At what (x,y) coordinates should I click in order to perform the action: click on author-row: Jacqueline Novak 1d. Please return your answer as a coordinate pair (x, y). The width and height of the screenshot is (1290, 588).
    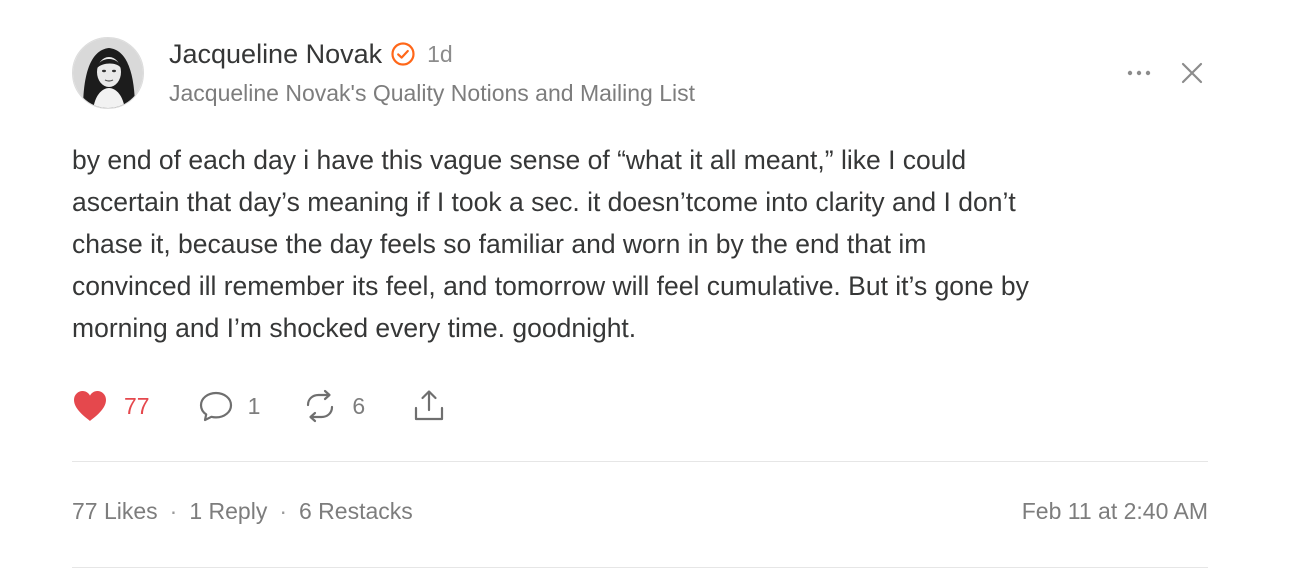
    Looking at the image, I should click on (311, 54).